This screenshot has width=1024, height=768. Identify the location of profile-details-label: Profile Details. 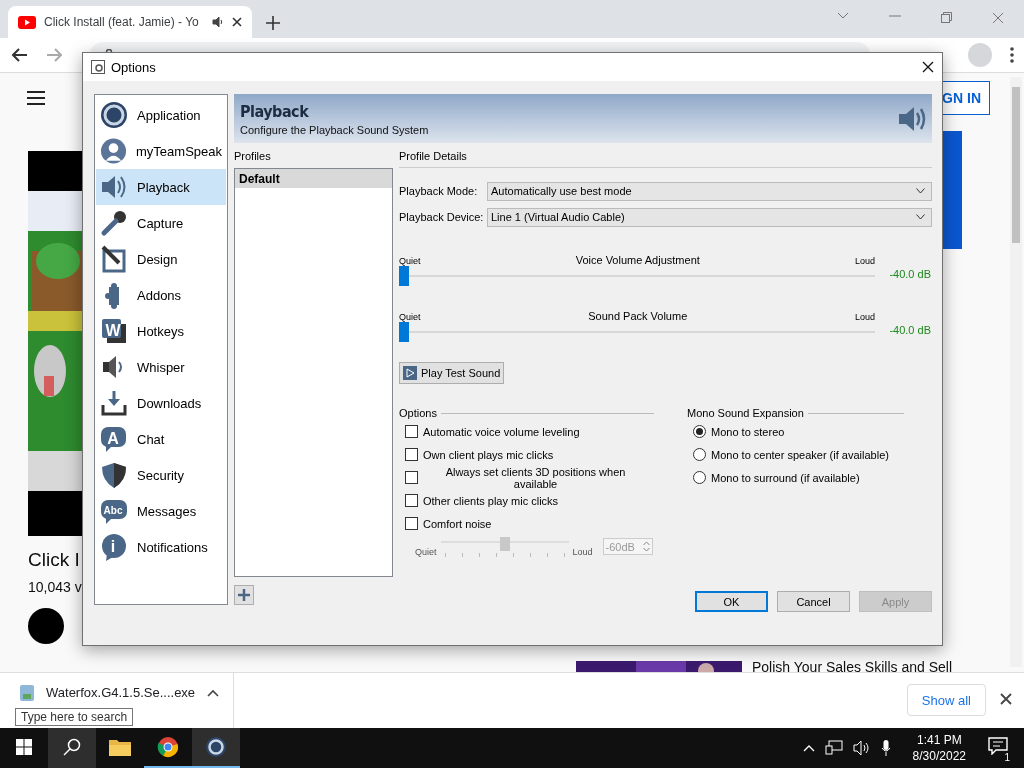
(665, 159).